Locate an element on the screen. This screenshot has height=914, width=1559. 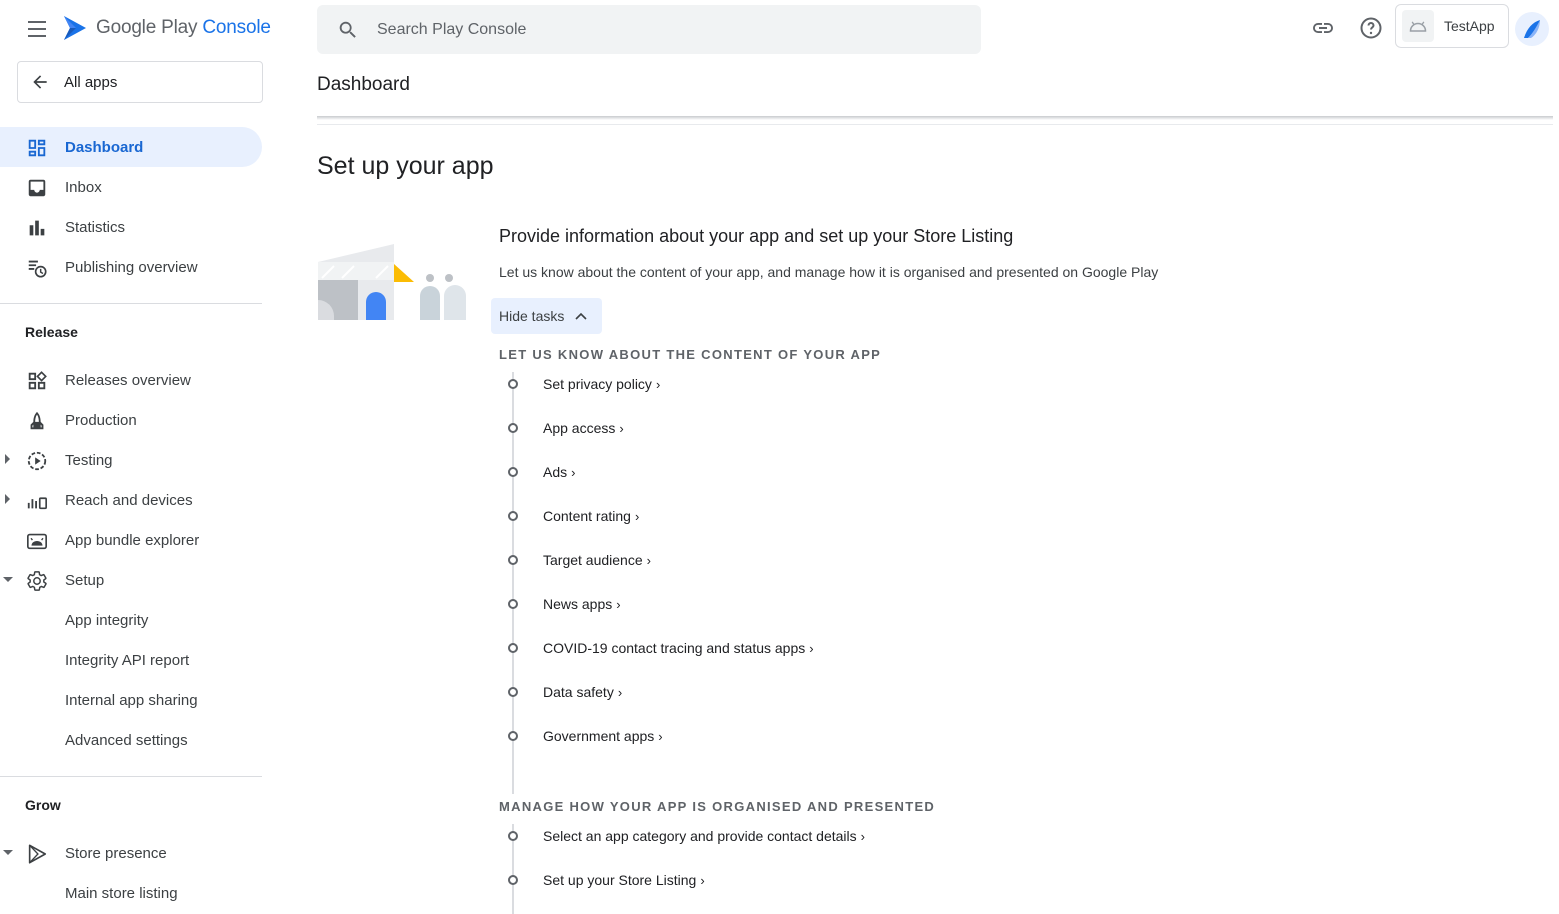
store-illustration-icon is located at coordinates (392, 282).